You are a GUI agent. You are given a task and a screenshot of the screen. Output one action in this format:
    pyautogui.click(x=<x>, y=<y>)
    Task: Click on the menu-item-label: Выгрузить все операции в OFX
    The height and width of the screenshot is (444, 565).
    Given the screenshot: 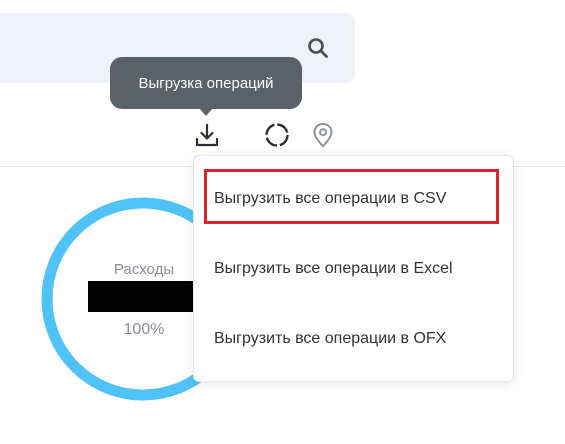 What is the action you would take?
    pyautogui.click(x=330, y=338)
    